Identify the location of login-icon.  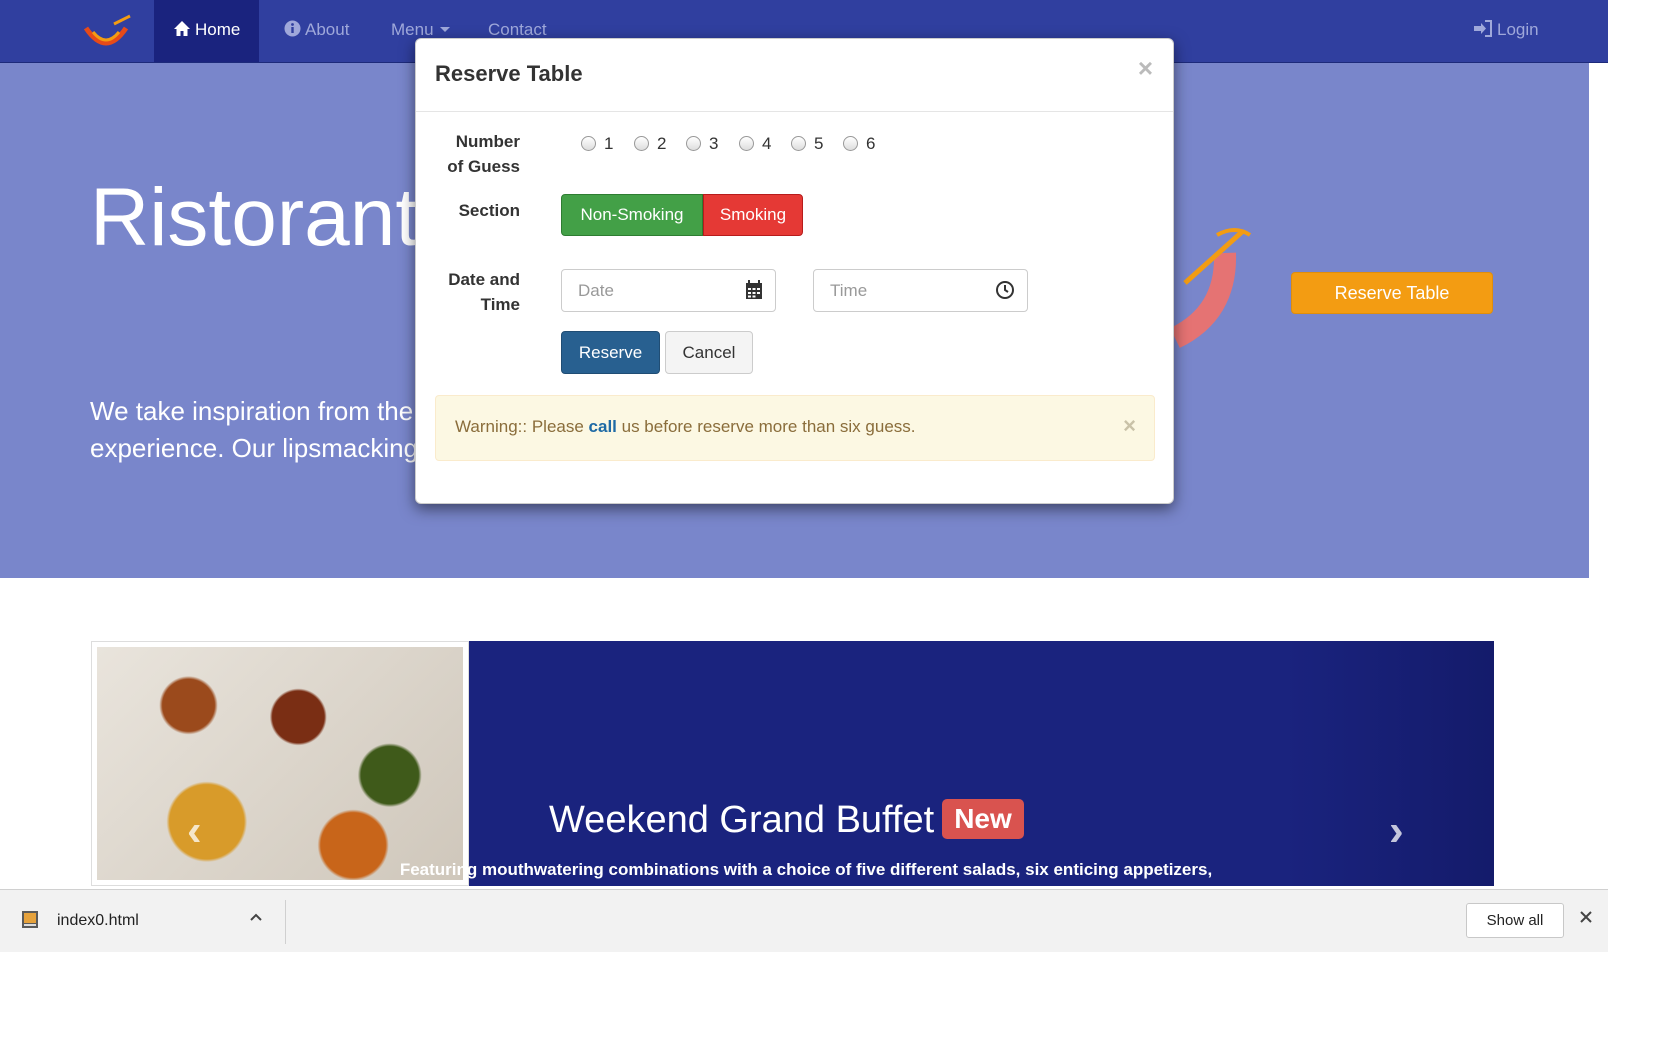
(1483, 28).